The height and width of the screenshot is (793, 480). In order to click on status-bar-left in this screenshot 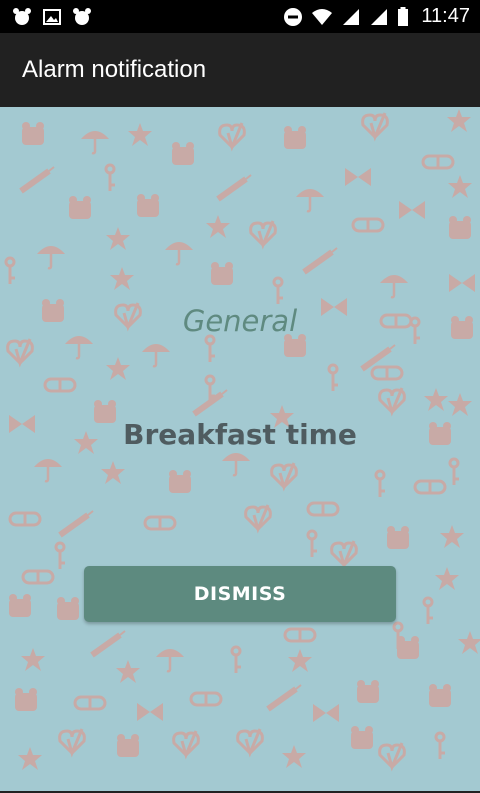, I will do `click(52, 17)`.